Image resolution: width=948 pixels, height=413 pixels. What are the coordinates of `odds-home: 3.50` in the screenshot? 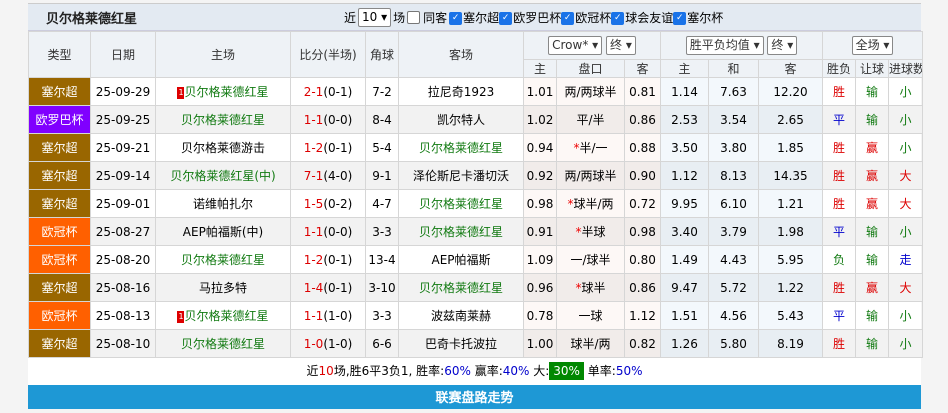 It's located at (685, 147).